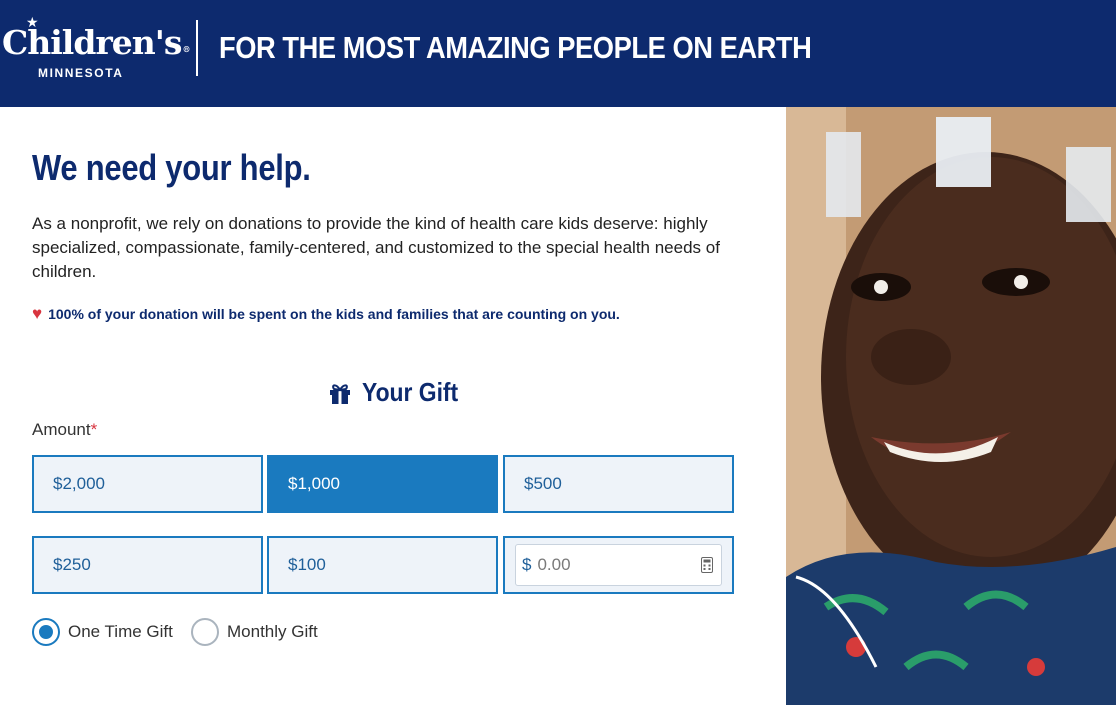 The image size is (1116, 705). Describe the element at coordinates (612, 565) in the screenshot. I see `custom-amount-input` at that location.